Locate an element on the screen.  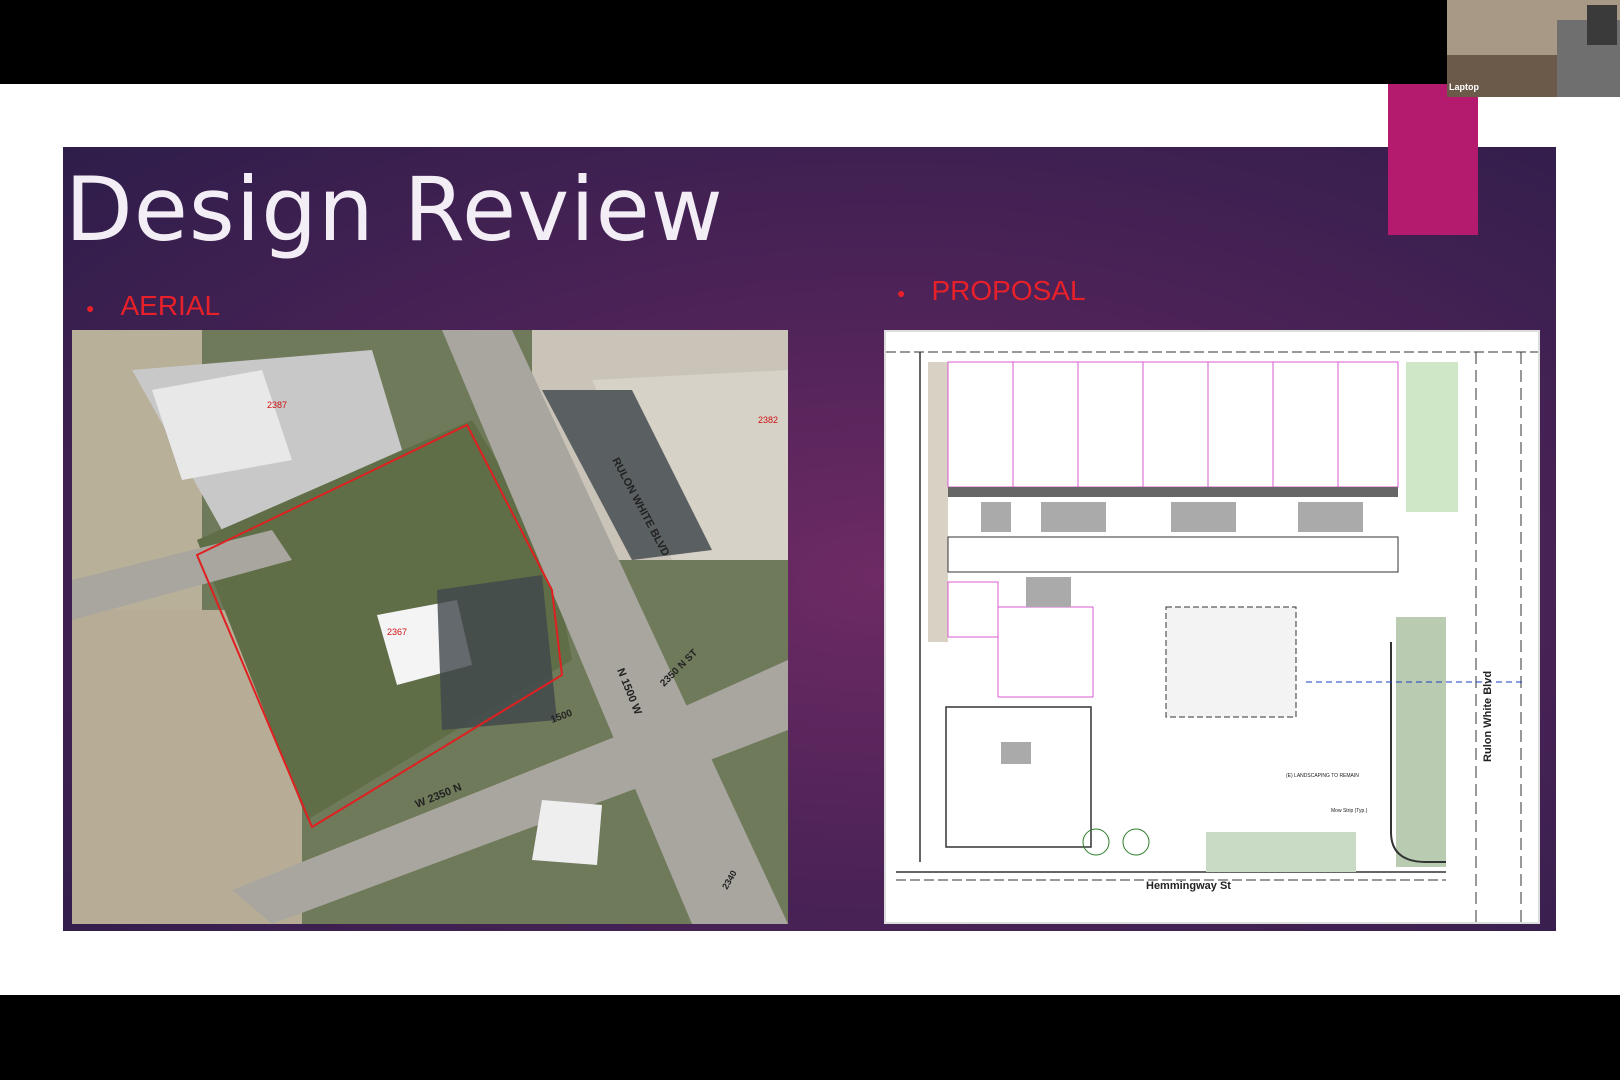
bullet-aerial: ● AERIAL is located at coordinates (153, 306).